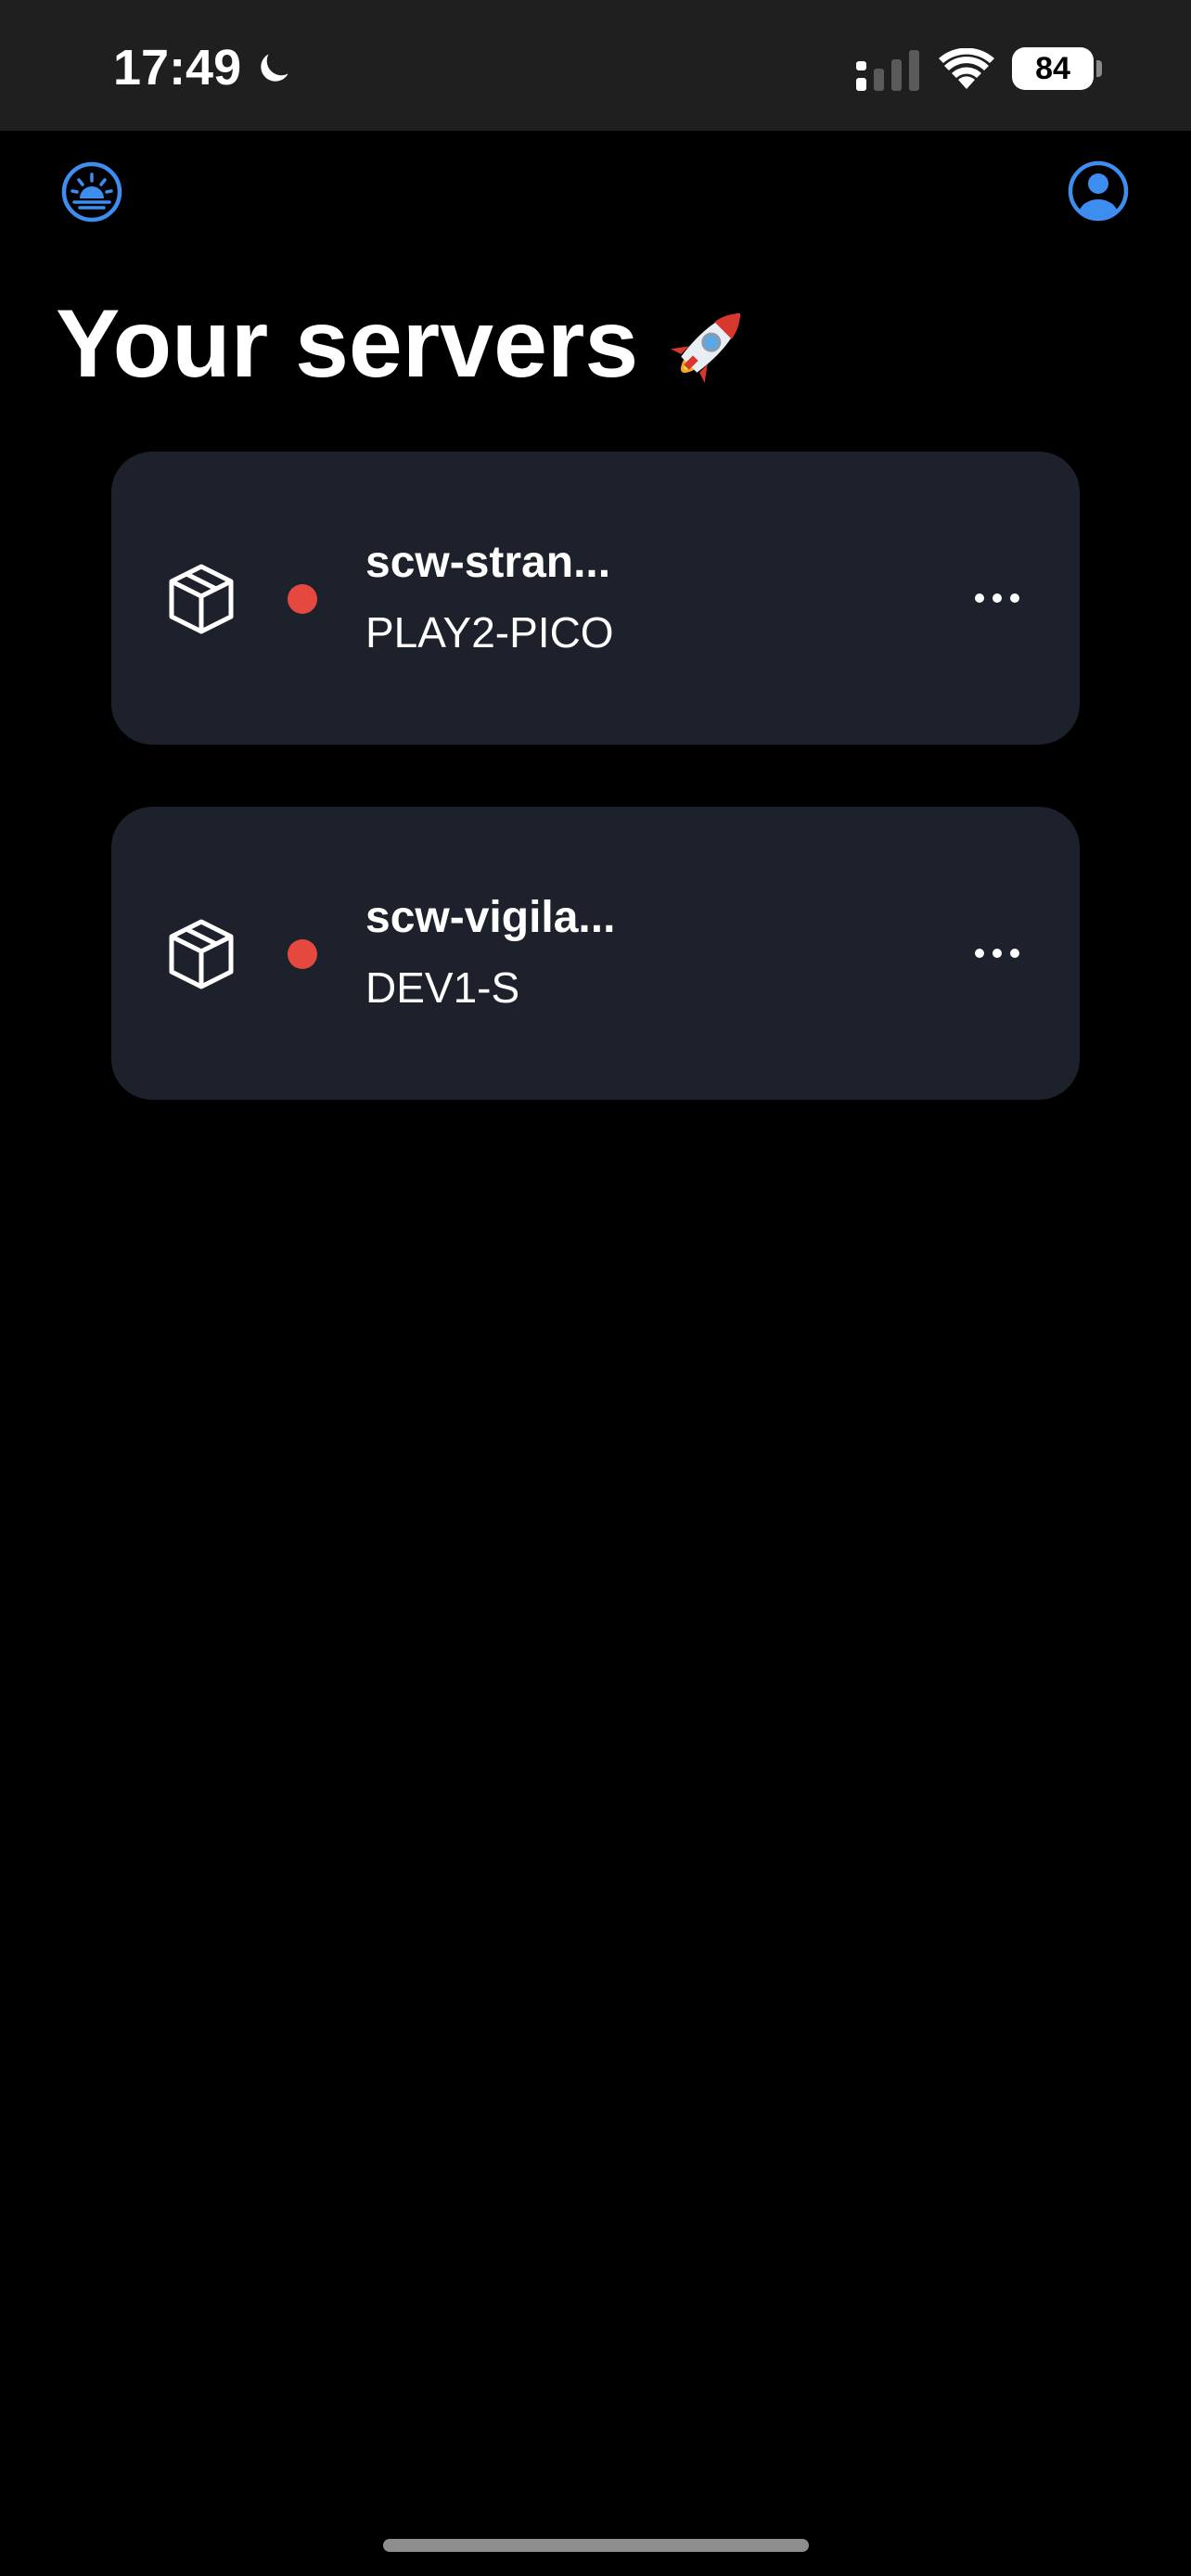  Describe the element at coordinates (92, 192) in the screenshot. I see `sunrise-icon` at that location.